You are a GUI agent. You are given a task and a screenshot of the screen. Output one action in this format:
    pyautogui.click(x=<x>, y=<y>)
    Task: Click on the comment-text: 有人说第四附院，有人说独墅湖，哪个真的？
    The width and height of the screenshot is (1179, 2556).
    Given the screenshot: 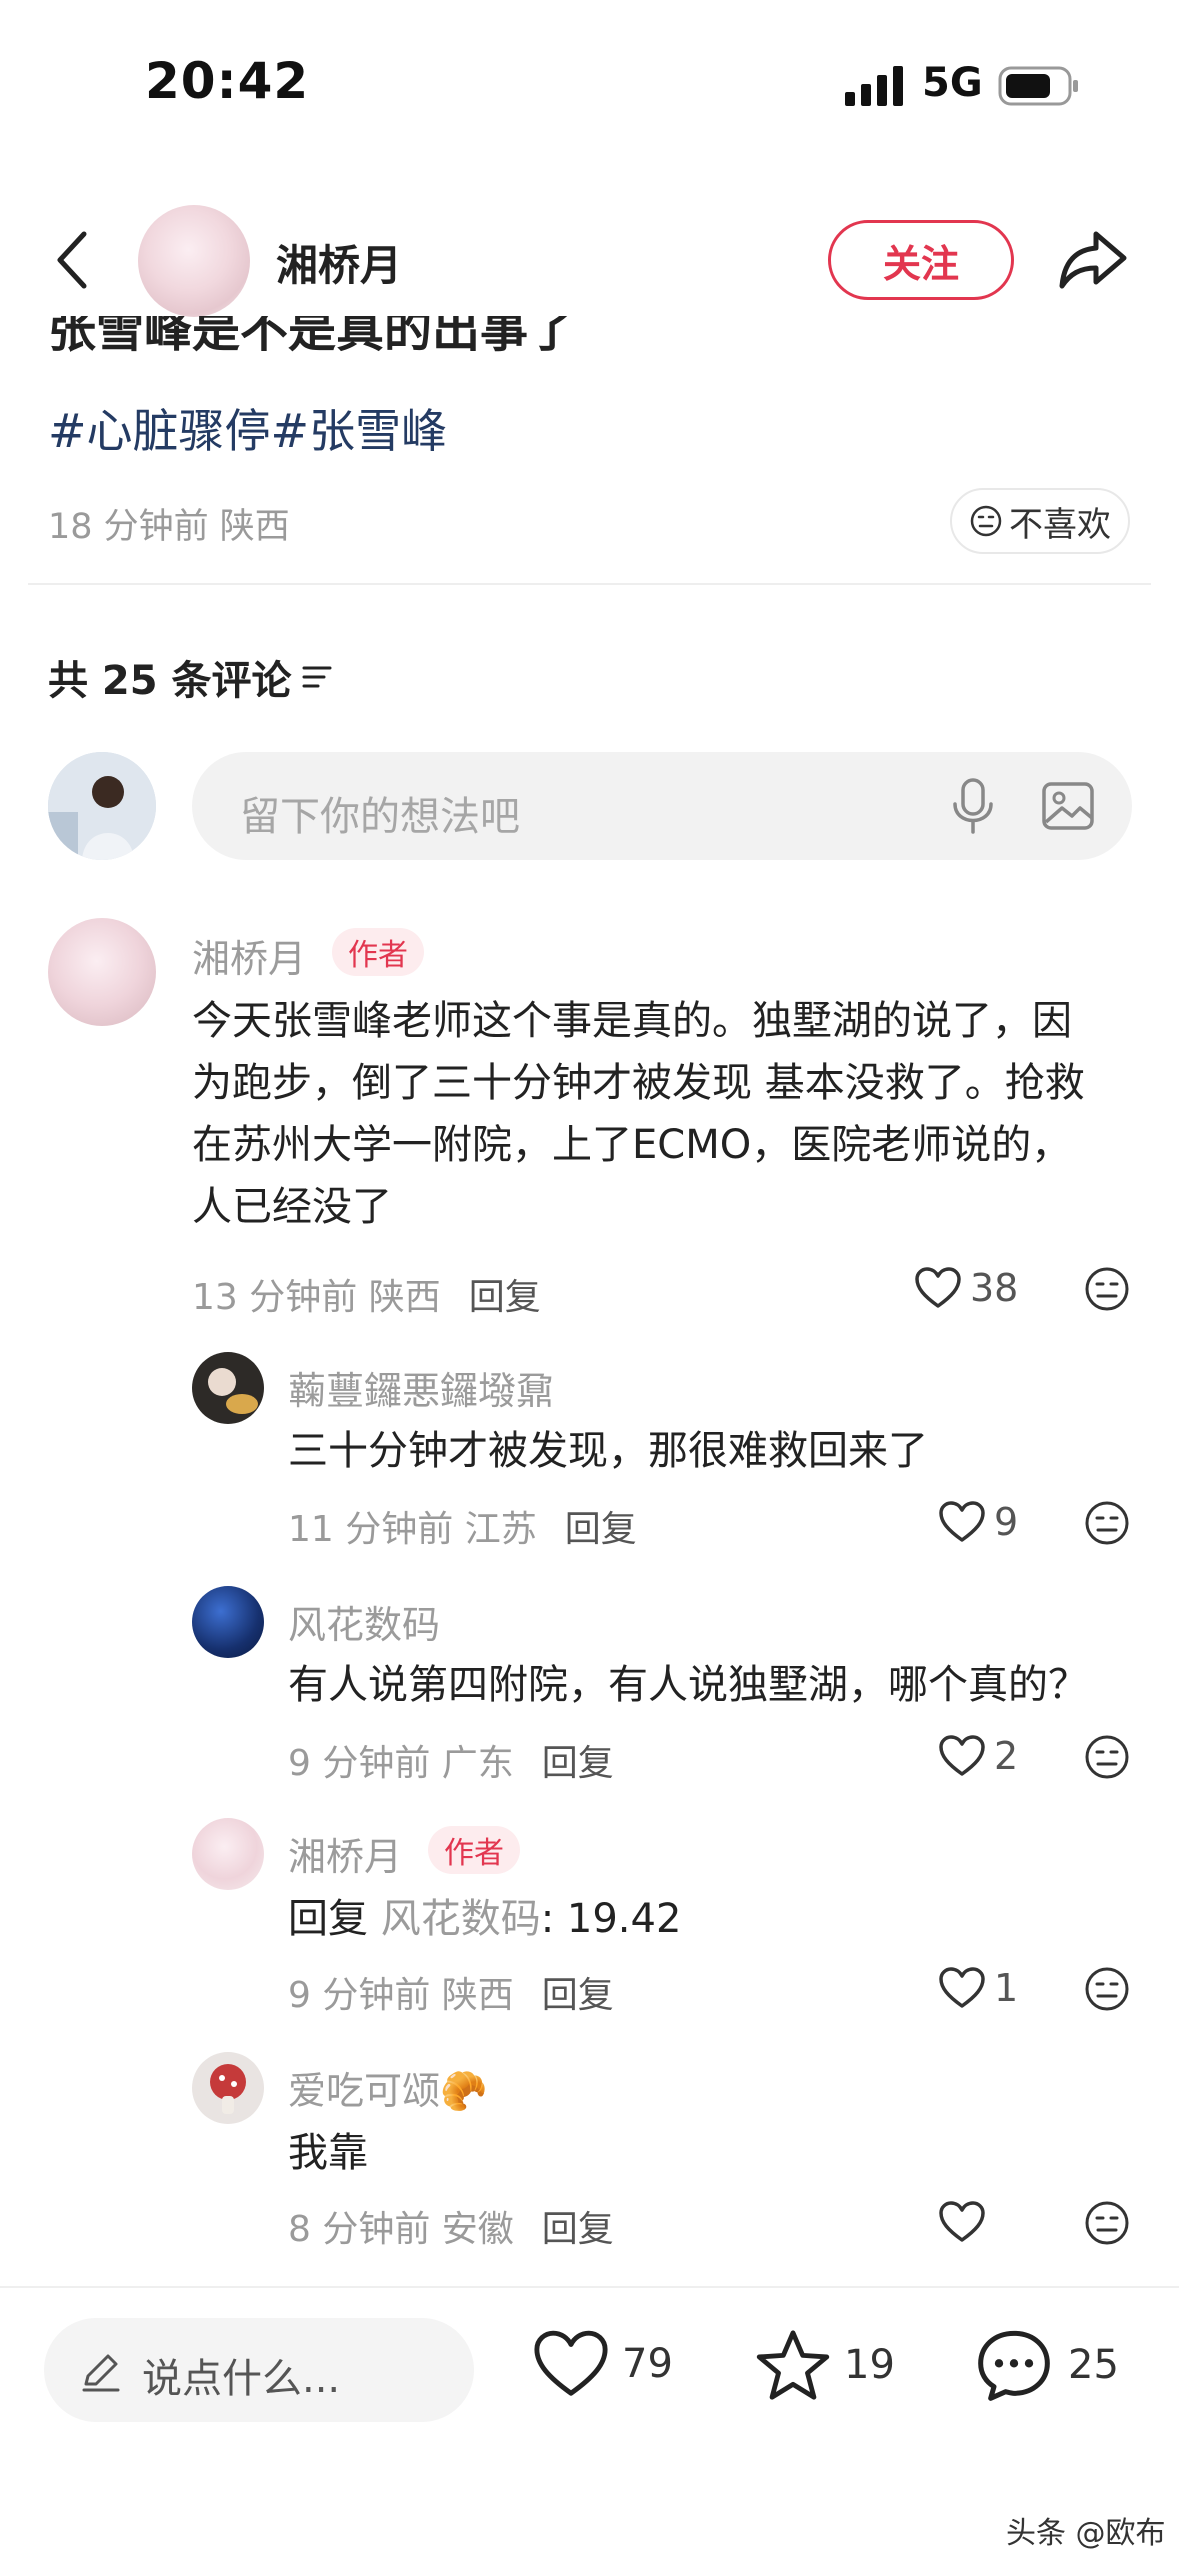 What is the action you would take?
    pyautogui.click(x=688, y=1685)
    